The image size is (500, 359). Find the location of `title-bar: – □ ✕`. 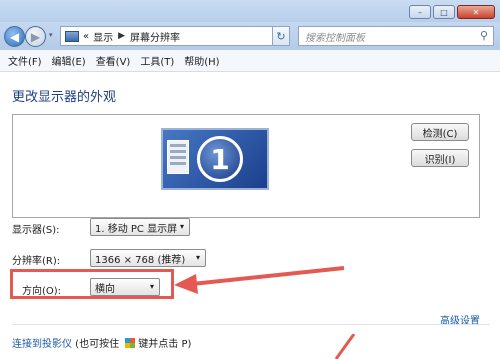

title-bar: – □ ✕ is located at coordinates (250, 11).